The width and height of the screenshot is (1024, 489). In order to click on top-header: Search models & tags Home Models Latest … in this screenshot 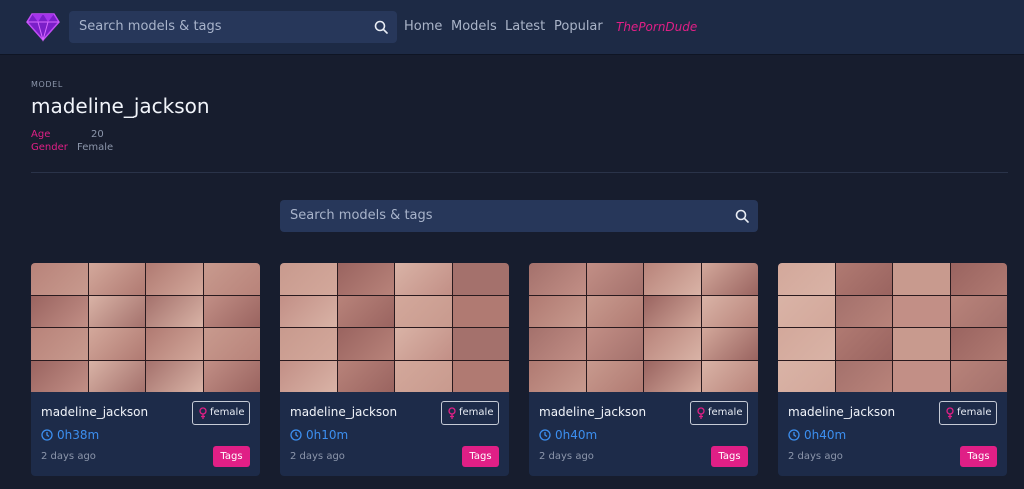, I will do `click(512, 27)`.